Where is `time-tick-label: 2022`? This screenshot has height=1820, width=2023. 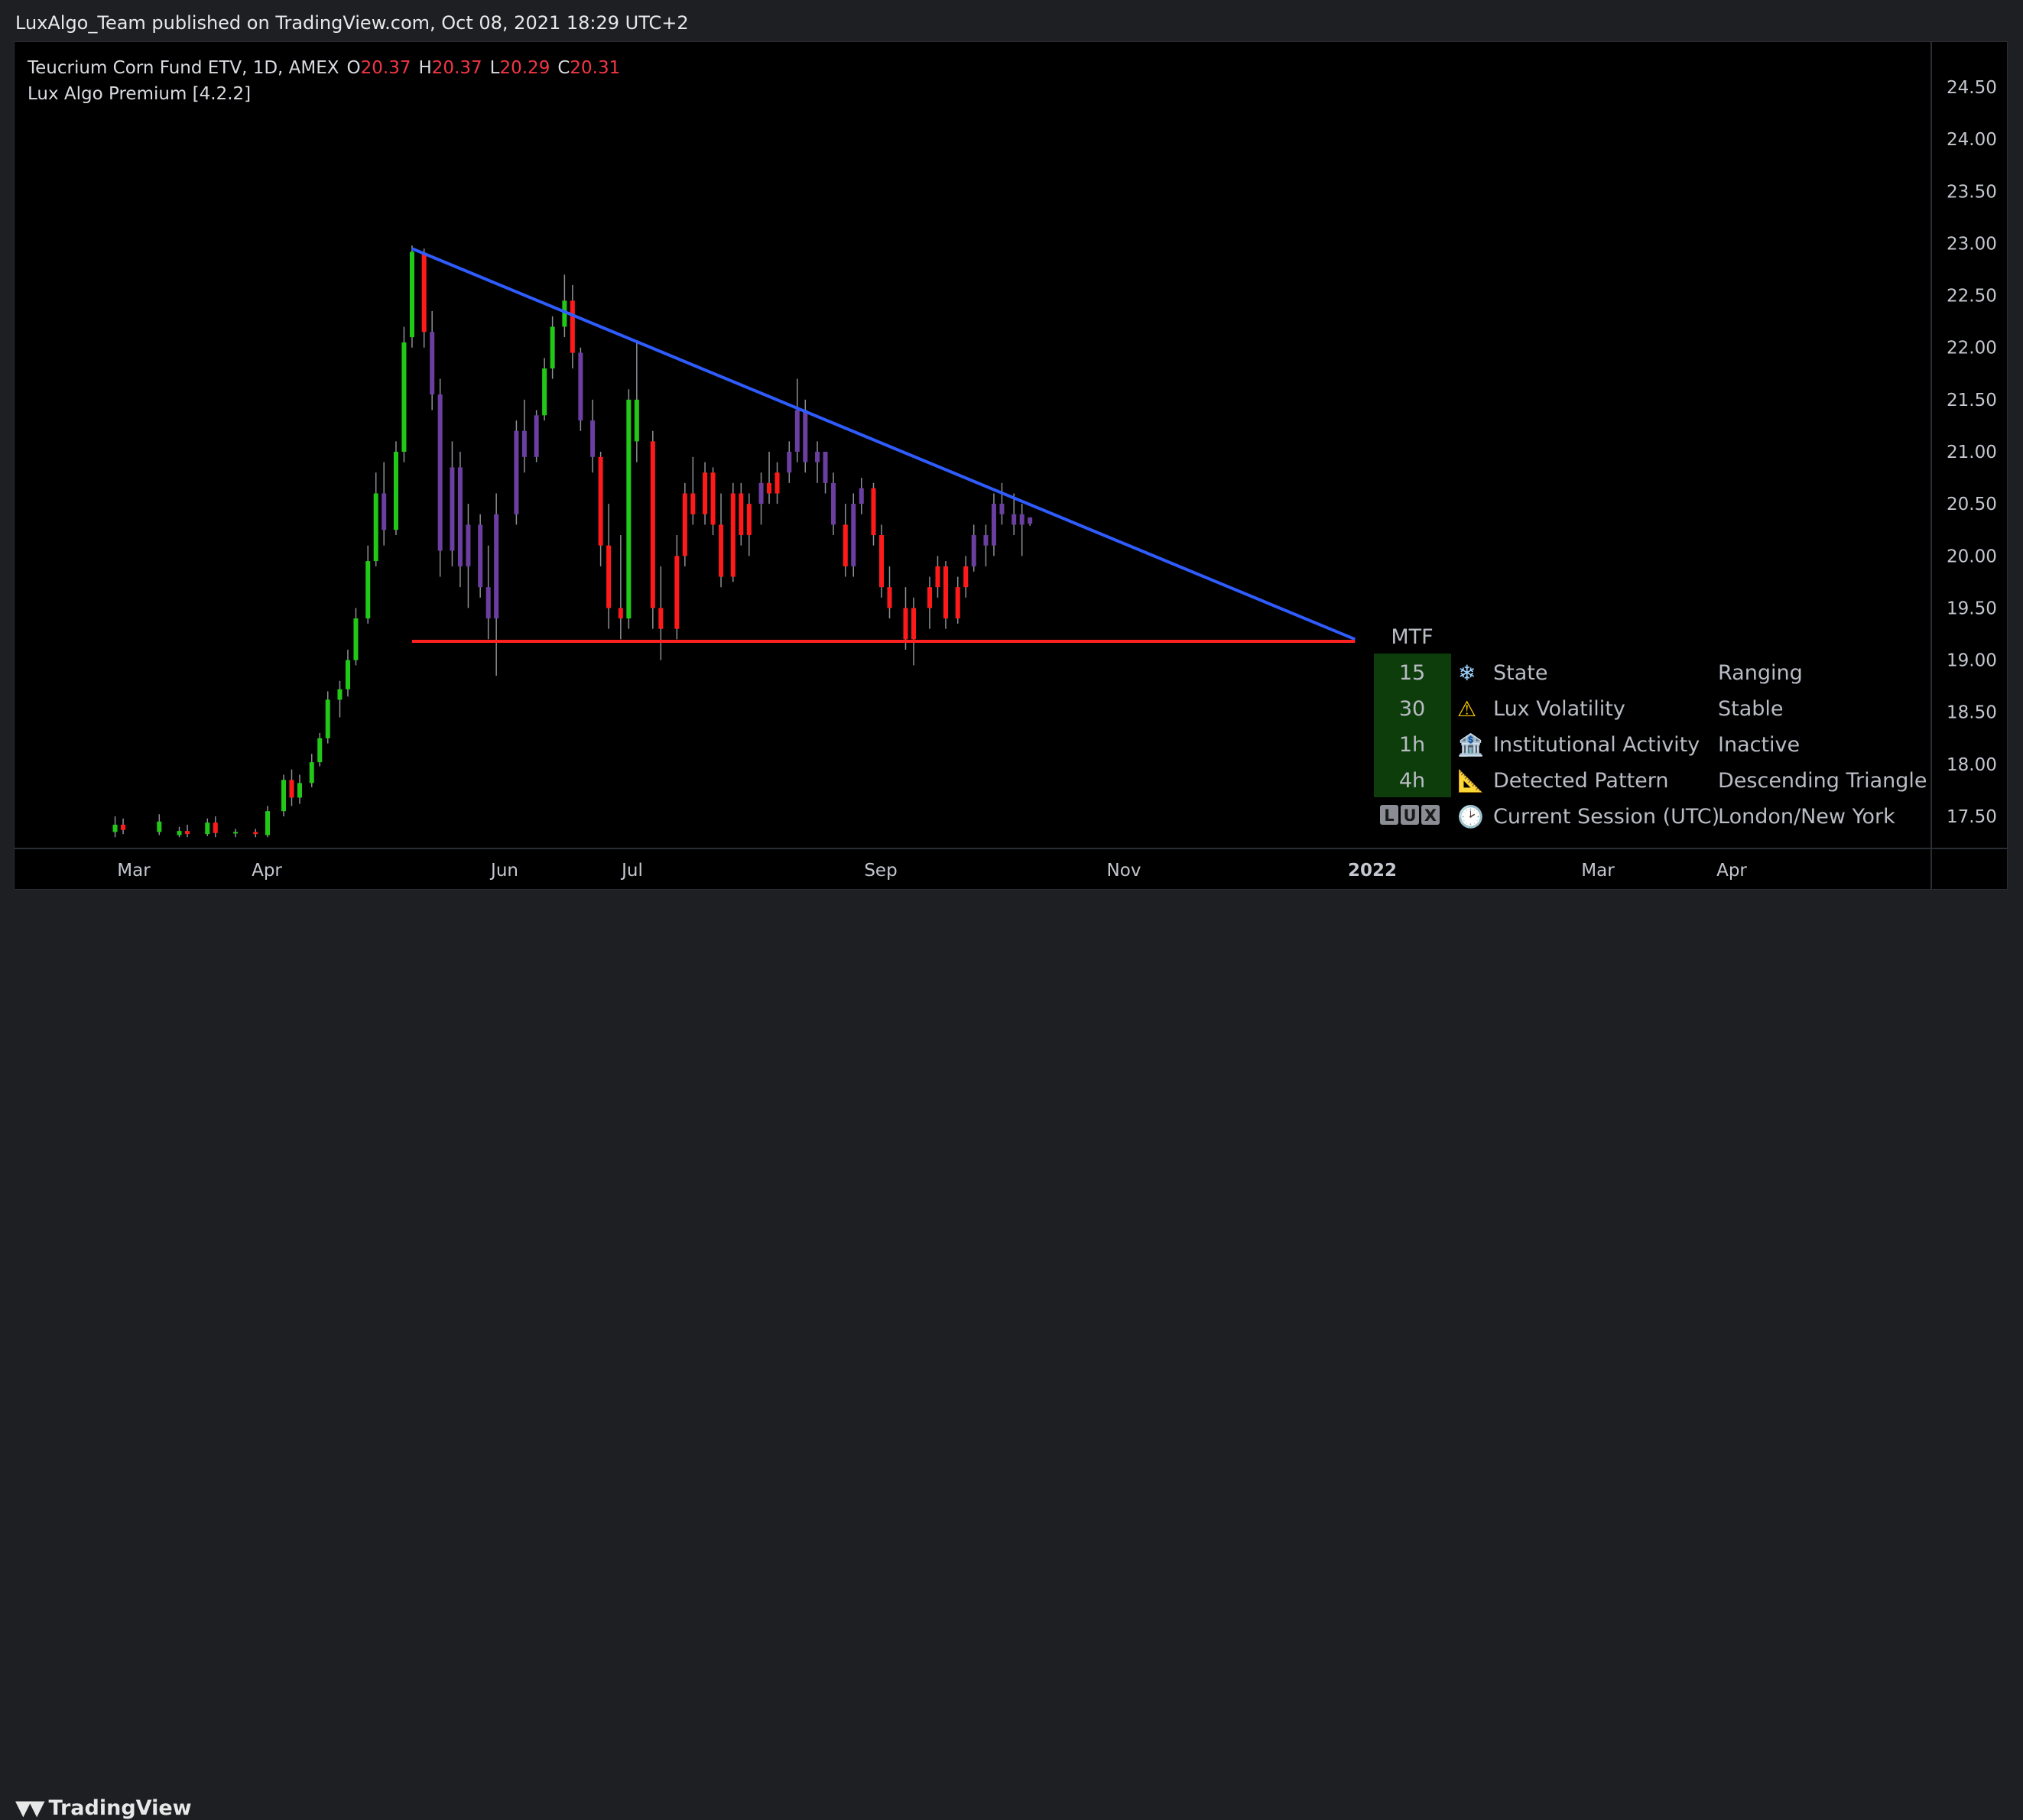 time-tick-label: 2022 is located at coordinates (1372, 871).